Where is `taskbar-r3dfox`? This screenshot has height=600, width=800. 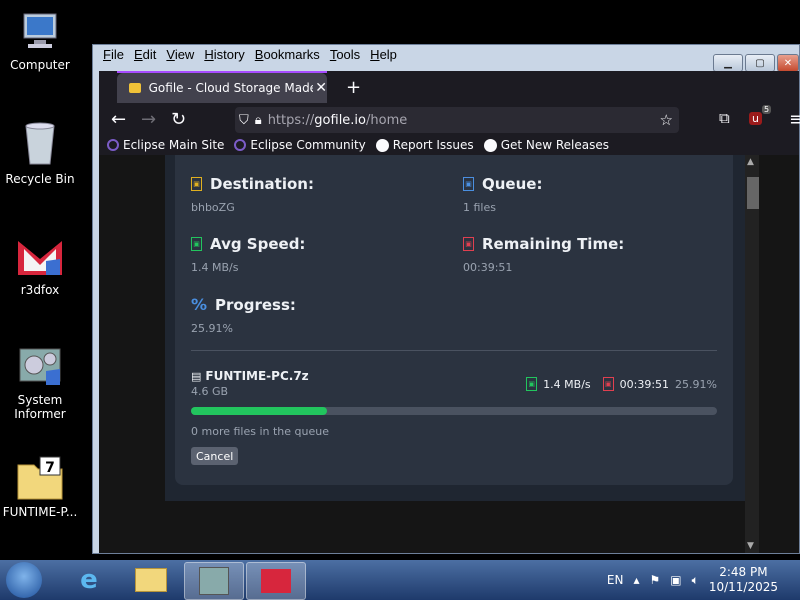
taskbar-r3dfox is located at coordinates (276, 581).